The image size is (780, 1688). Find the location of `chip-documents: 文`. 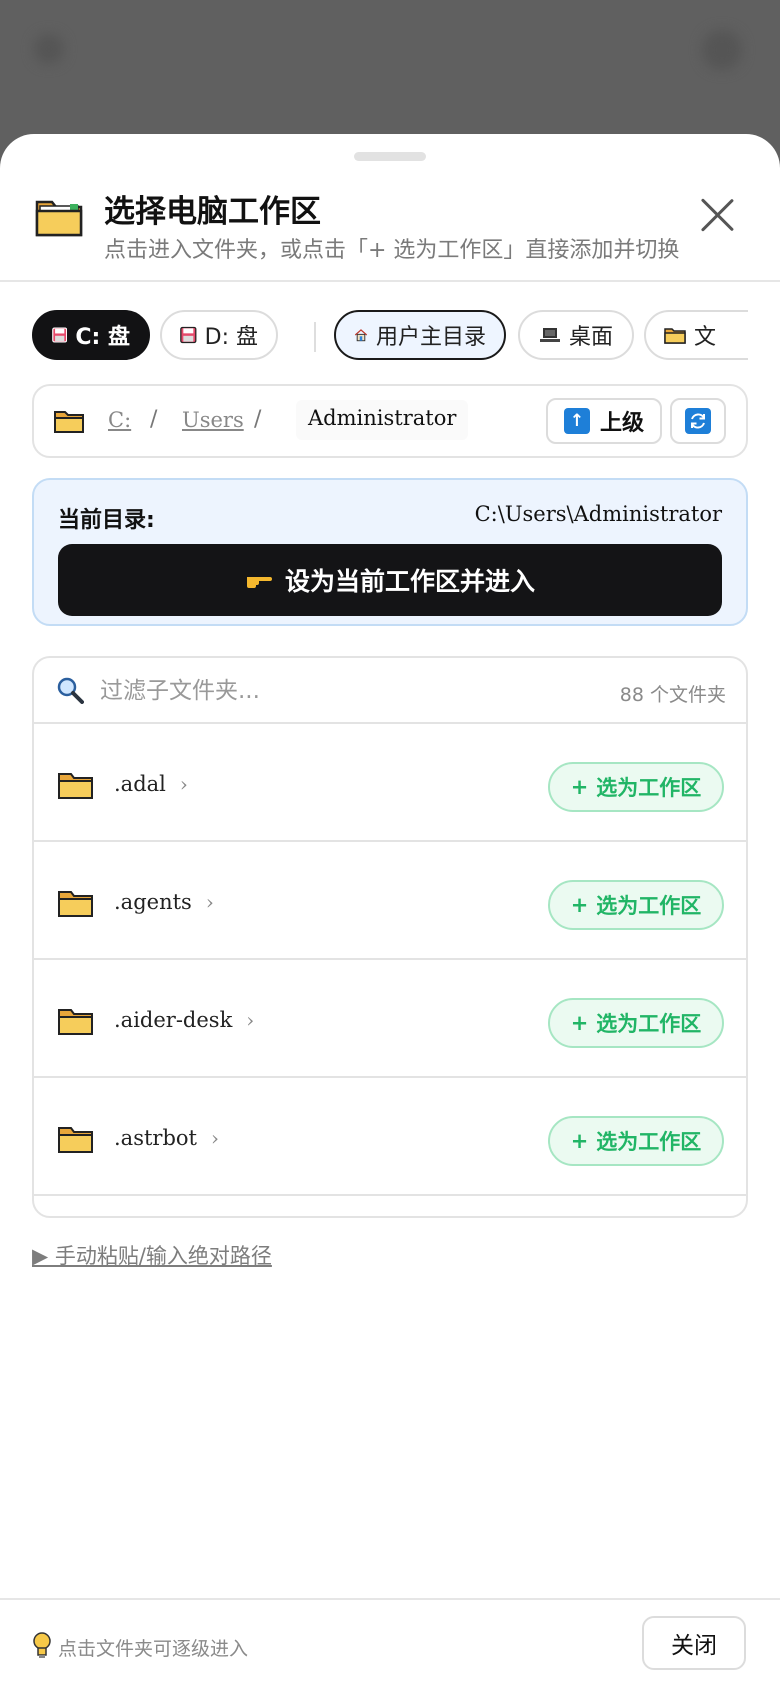

chip-documents: 文 is located at coordinates (696, 335).